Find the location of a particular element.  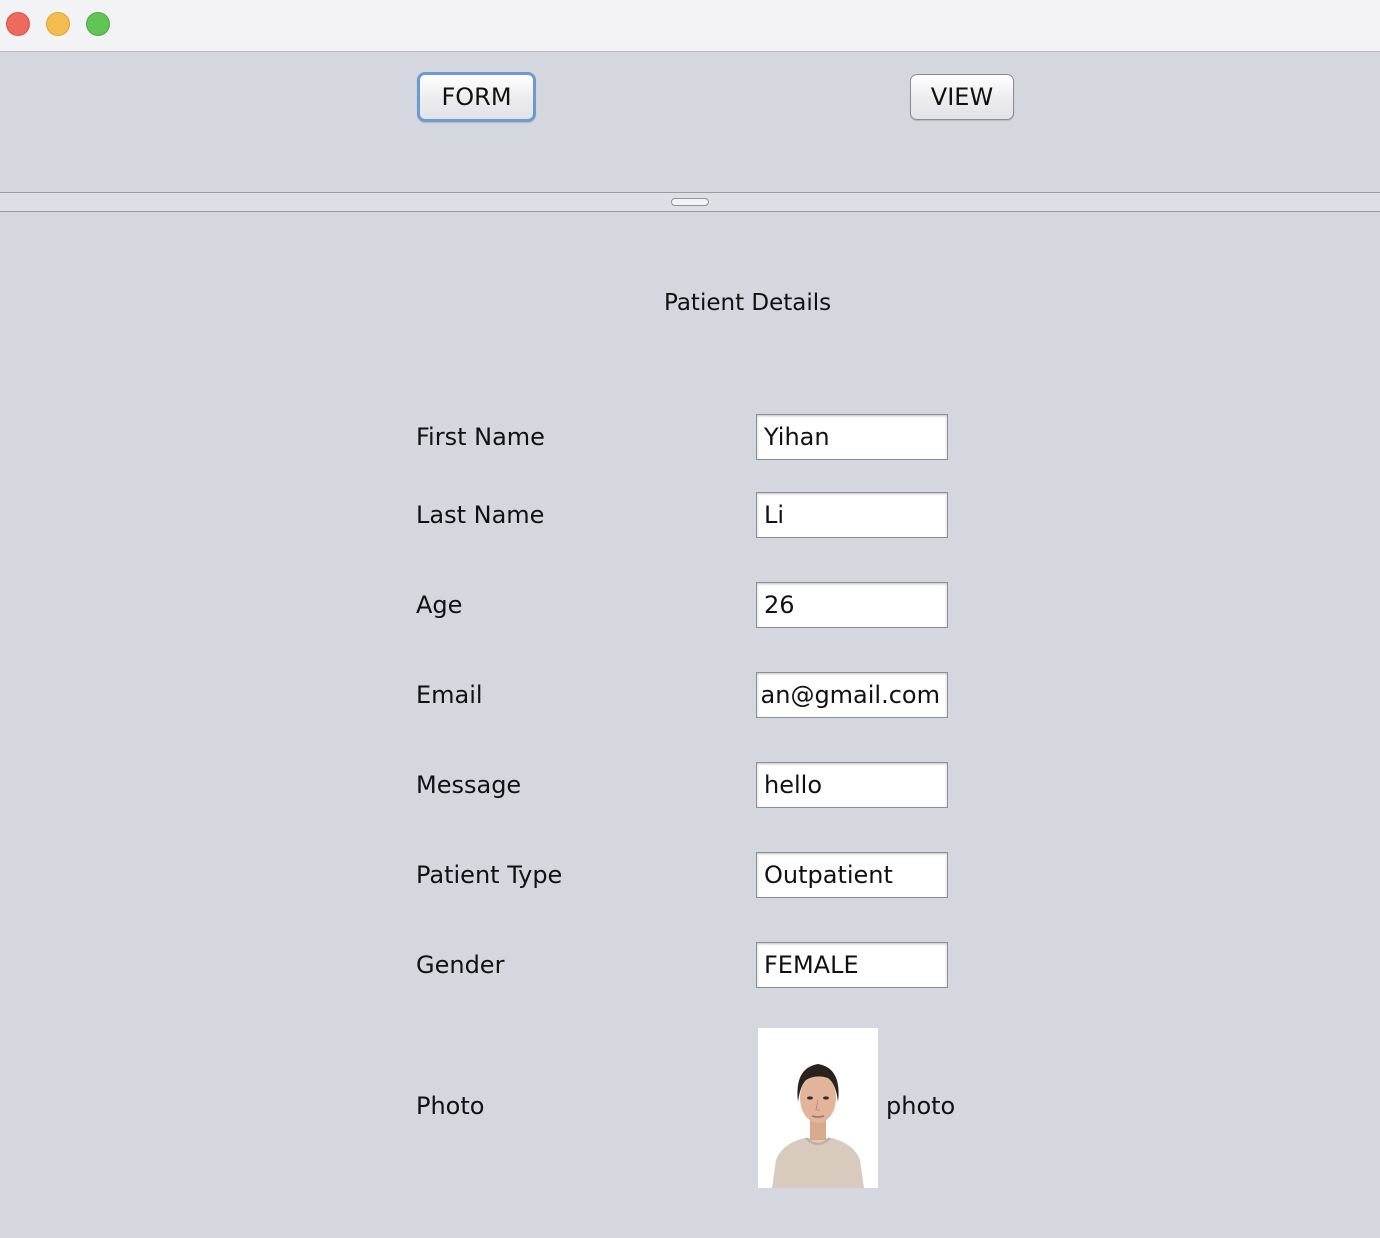

window-close-button is located at coordinates (18, 24).